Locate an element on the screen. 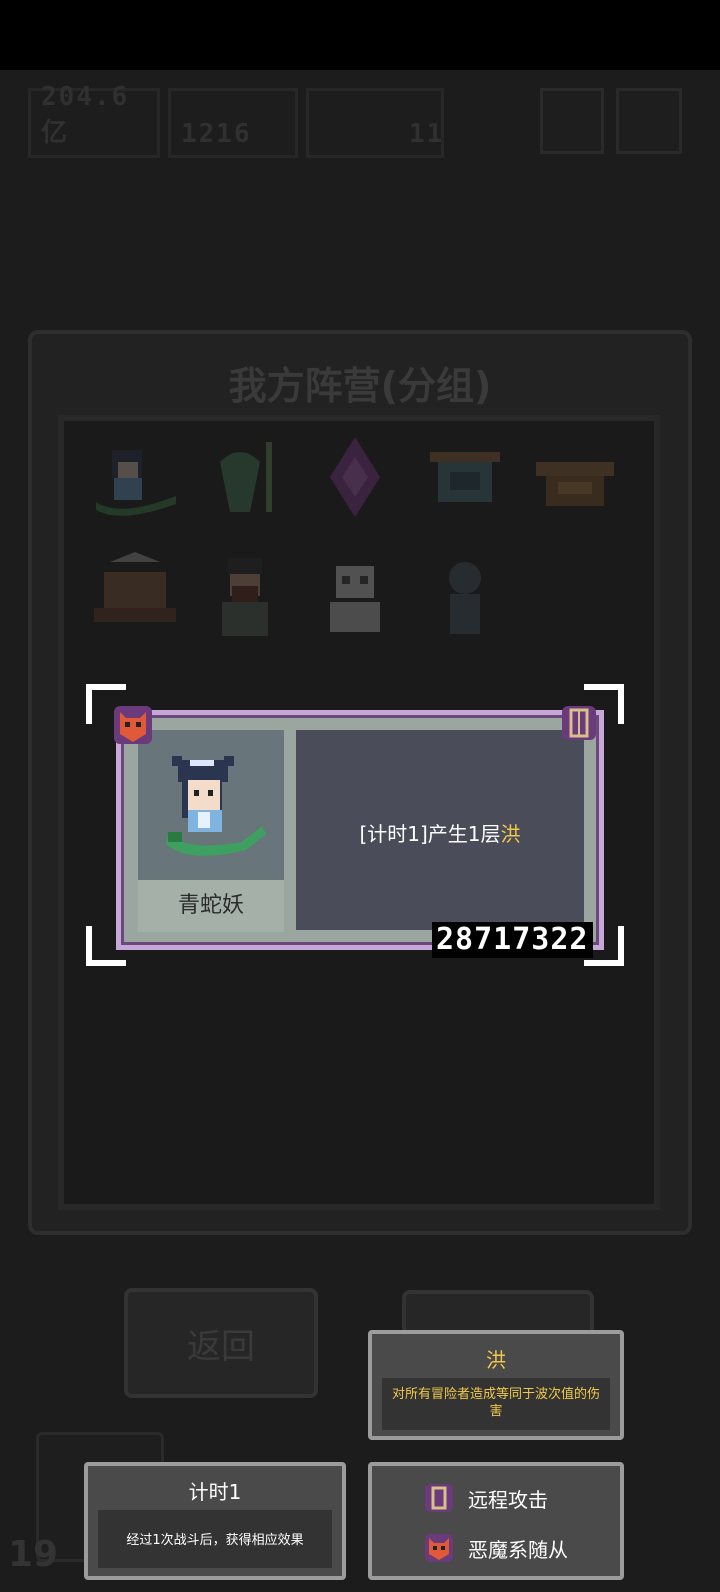 The width and height of the screenshot is (720, 1592). unit-power-value: 28717322 is located at coordinates (512, 940).